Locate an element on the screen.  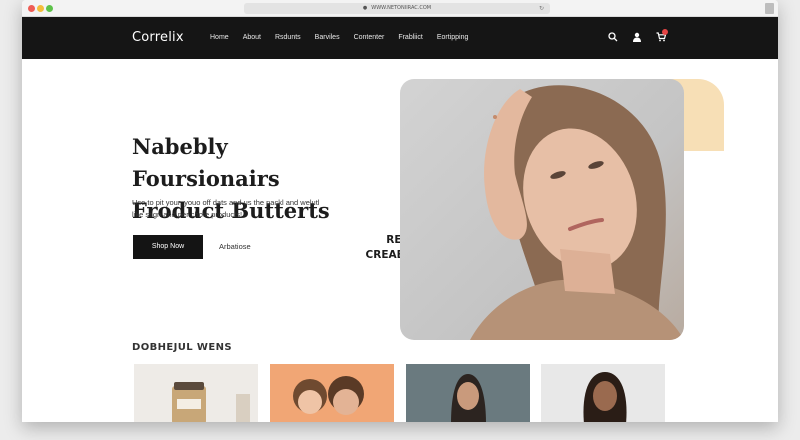
shop-now-button: Shop Now is located at coordinates (168, 247).